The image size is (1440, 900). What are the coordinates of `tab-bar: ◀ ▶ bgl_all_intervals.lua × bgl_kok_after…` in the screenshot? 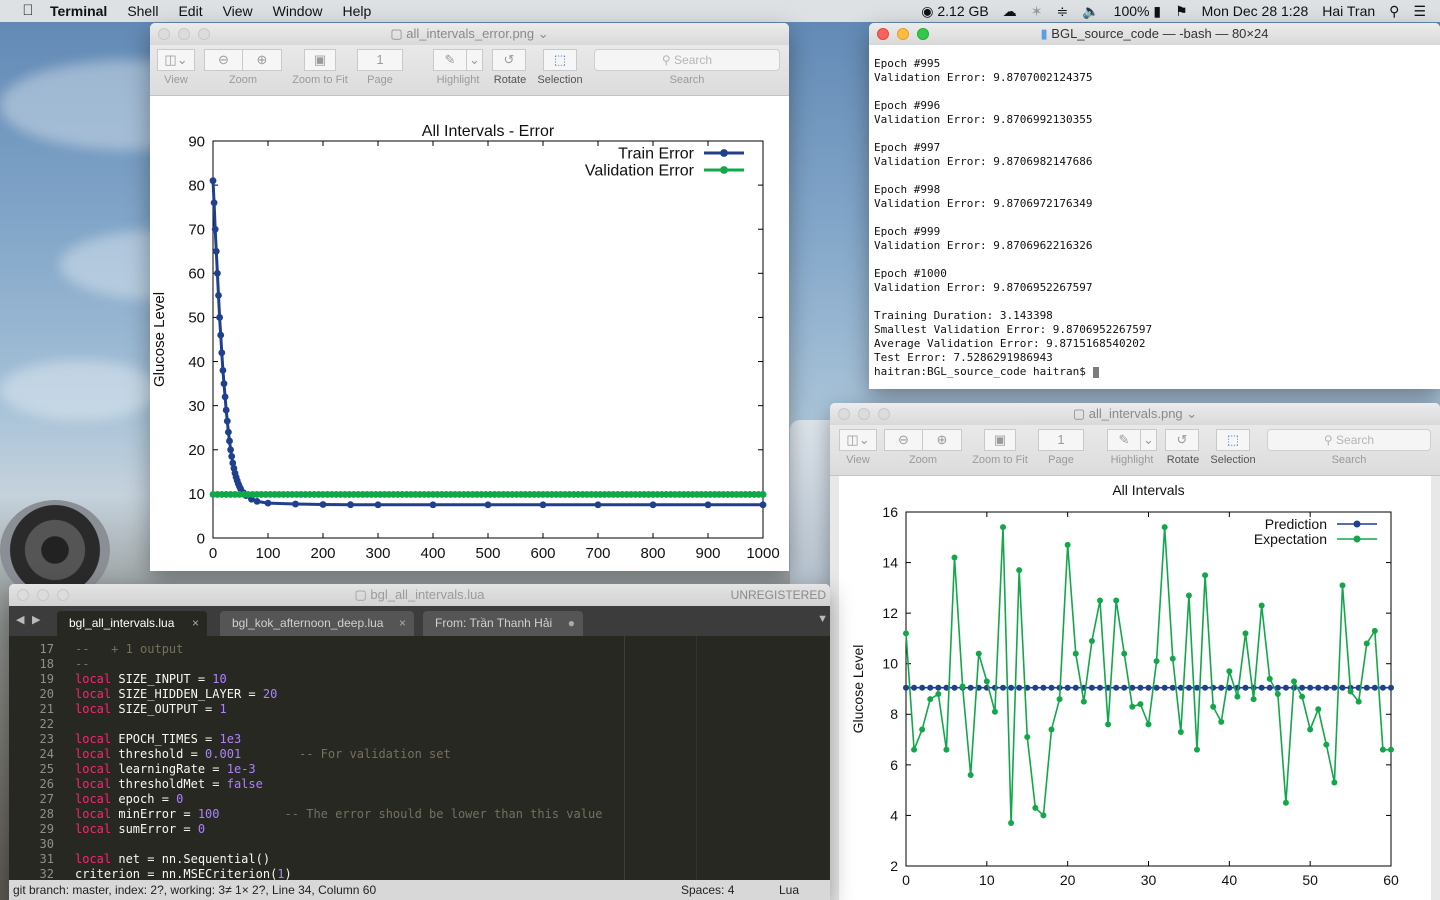 It's located at (419, 621).